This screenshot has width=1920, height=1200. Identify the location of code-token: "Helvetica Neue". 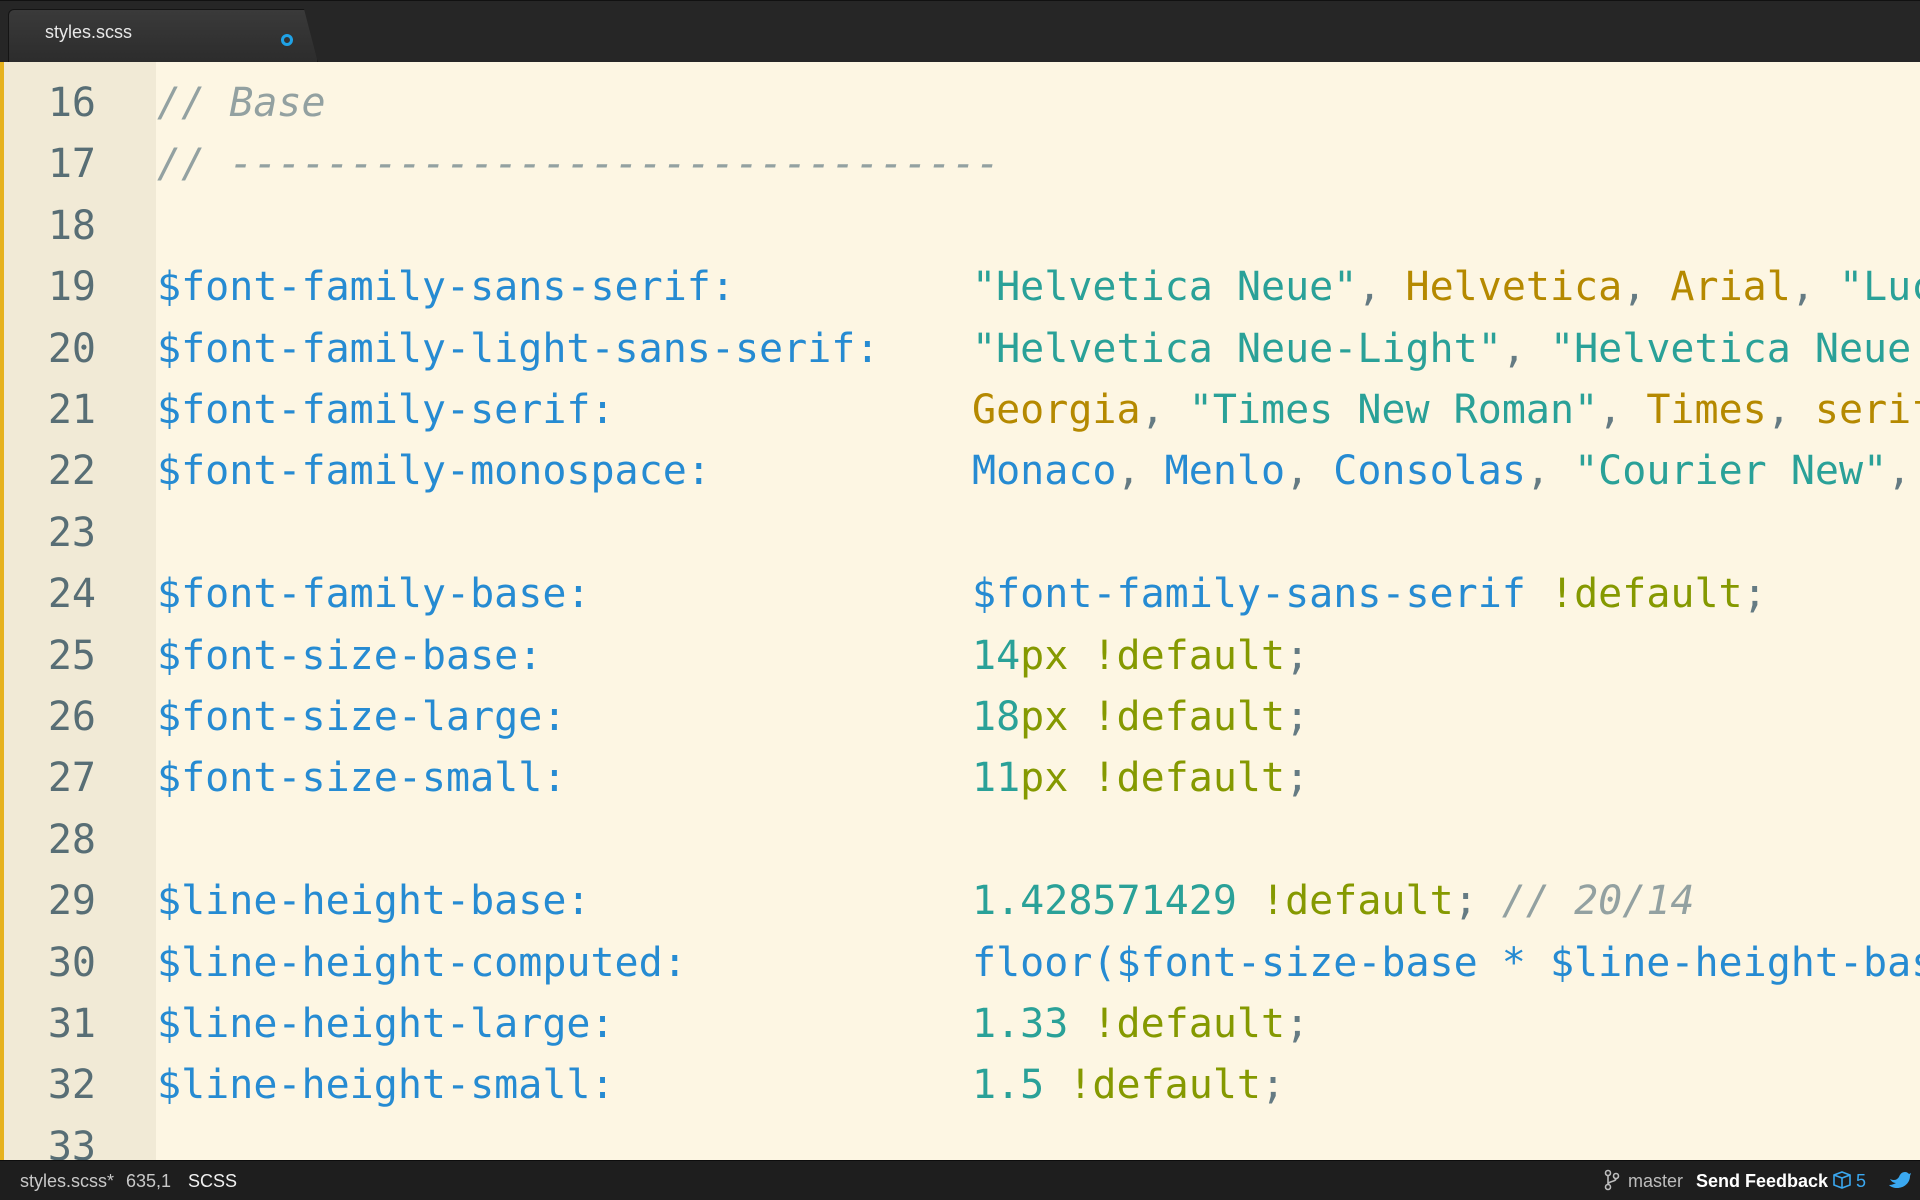
(1165, 287).